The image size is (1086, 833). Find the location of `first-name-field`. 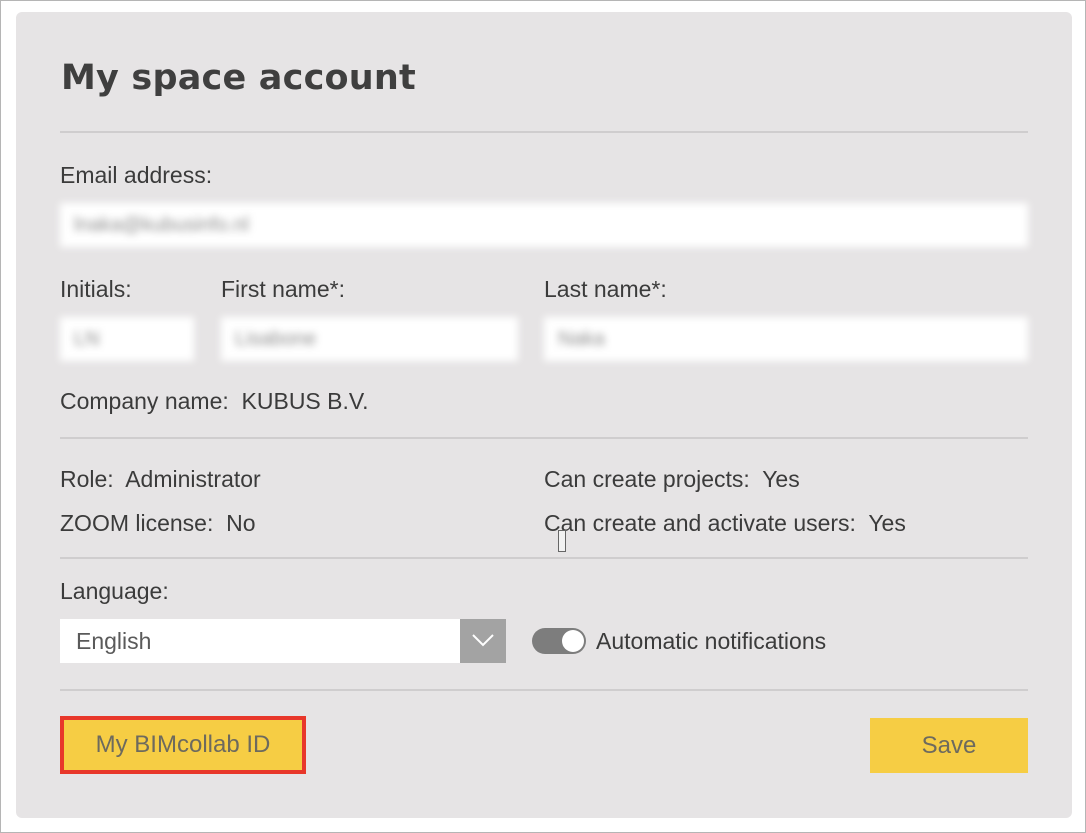

first-name-field is located at coordinates (369, 339).